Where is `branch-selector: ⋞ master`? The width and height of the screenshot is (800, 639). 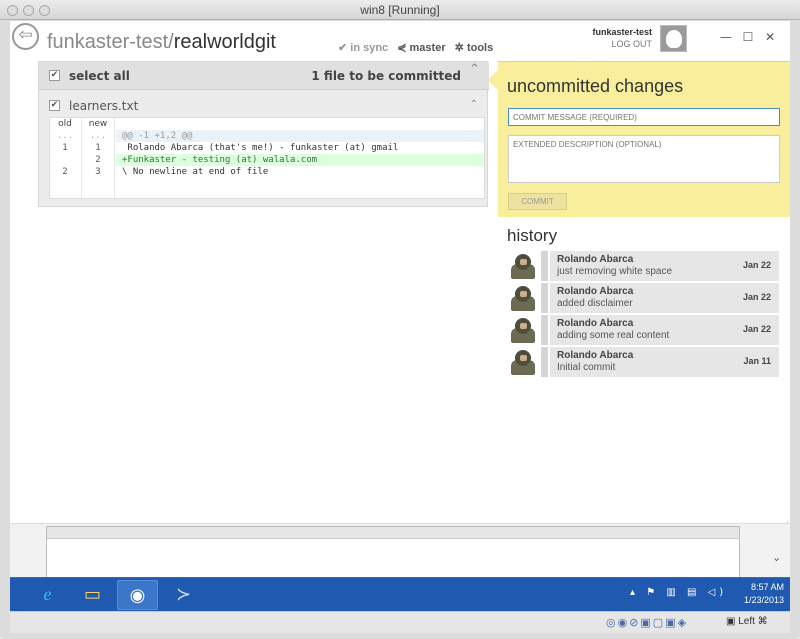
branch-selector: ⋞ master is located at coordinates (421, 48).